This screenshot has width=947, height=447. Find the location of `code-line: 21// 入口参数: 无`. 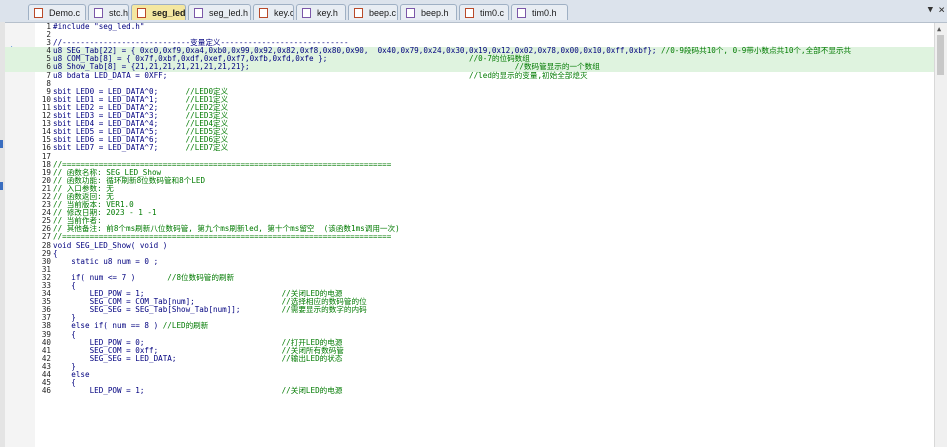

code-line: 21// 入口参数: 无 is located at coordinates (470, 188).